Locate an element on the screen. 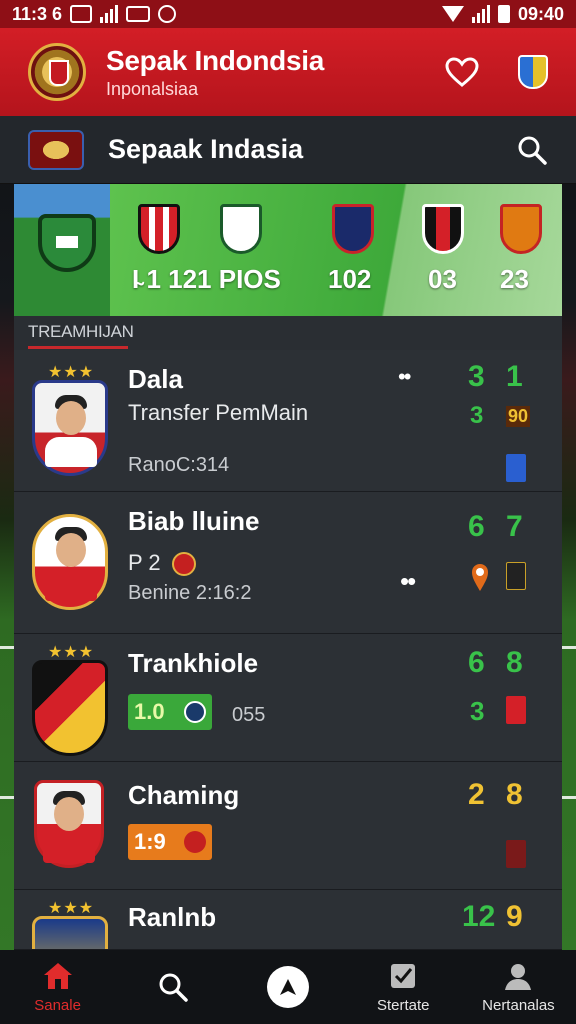 The height and width of the screenshot is (1024, 576). app-bar: Sepak Indondsia Inponalsiaa is located at coordinates (288, 72).